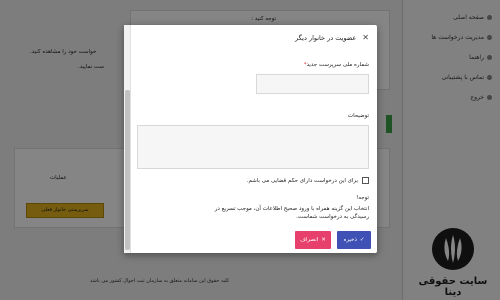 This screenshot has height=300, width=500. What do you see at coordinates (350, 240) in the screenshot?
I see `save-label: ذخیره` at bounding box center [350, 240].